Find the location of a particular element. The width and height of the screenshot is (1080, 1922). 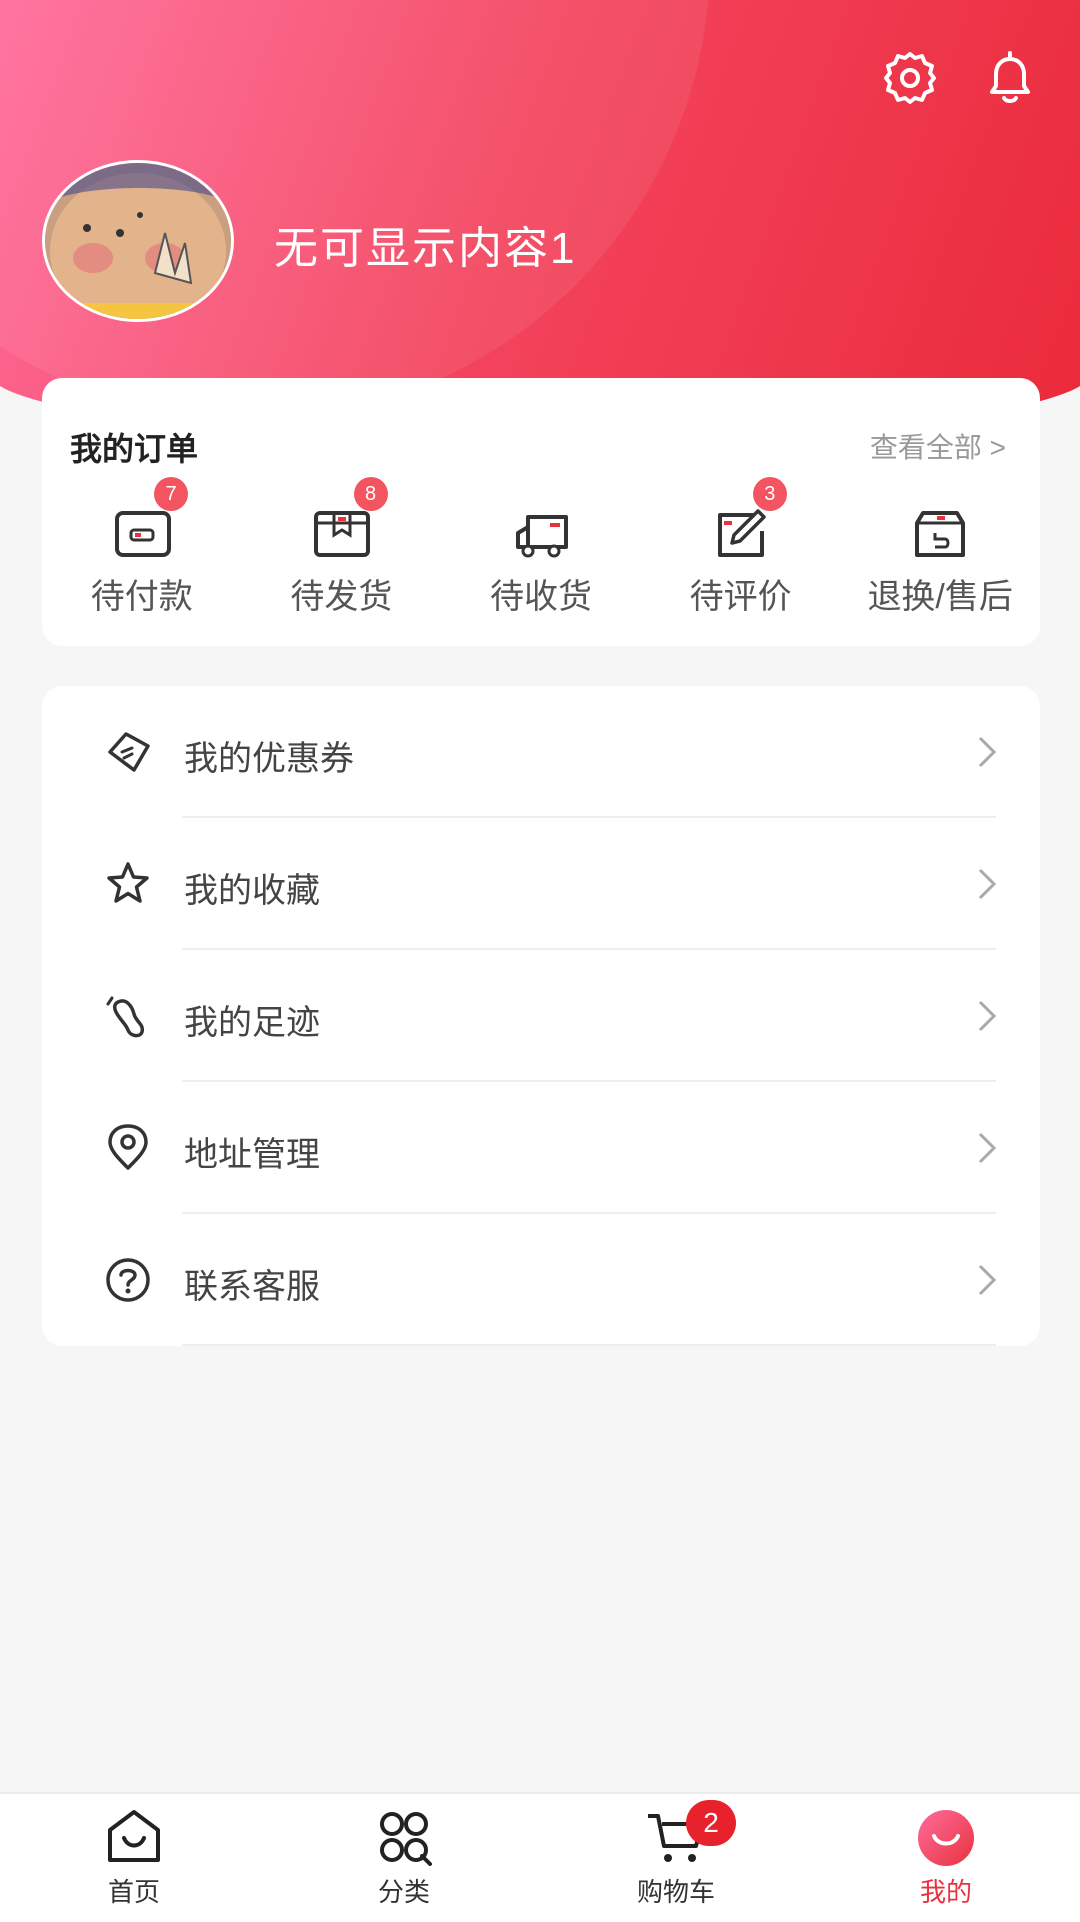

package-icon is located at coordinates (342, 534).